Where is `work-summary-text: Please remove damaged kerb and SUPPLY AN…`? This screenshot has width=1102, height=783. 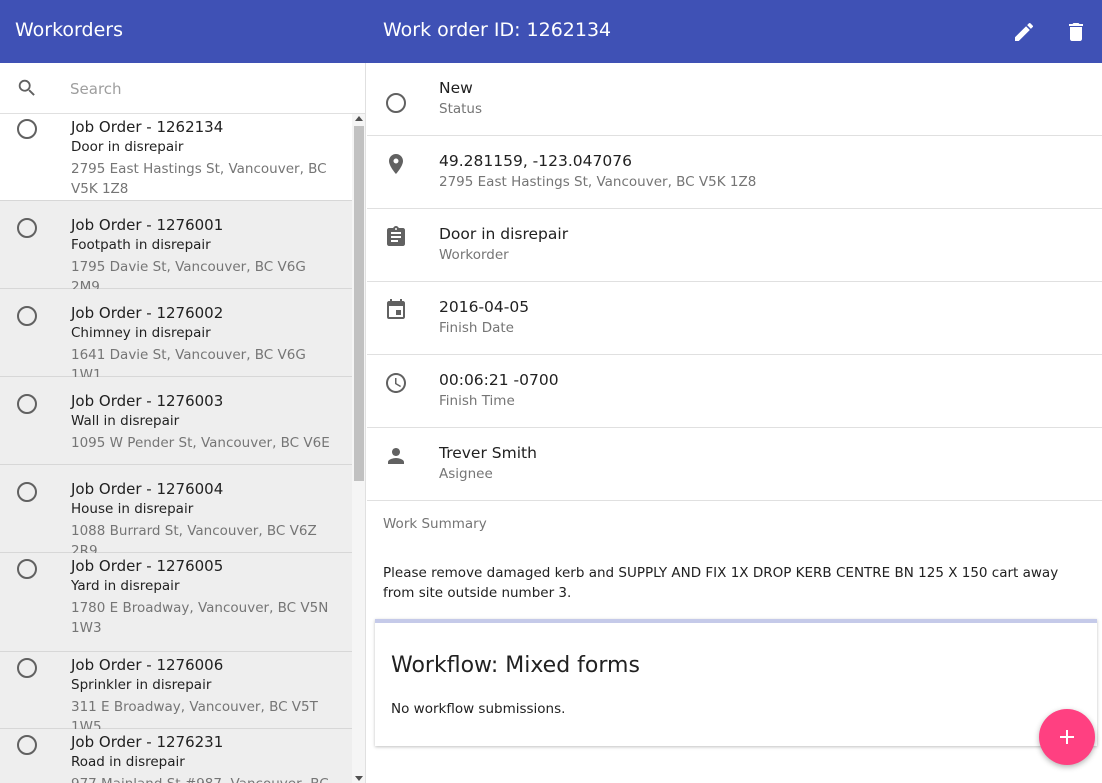 work-summary-text: Please remove damaged kerb and SUPPLY AN… is located at coordinates (721, 583).